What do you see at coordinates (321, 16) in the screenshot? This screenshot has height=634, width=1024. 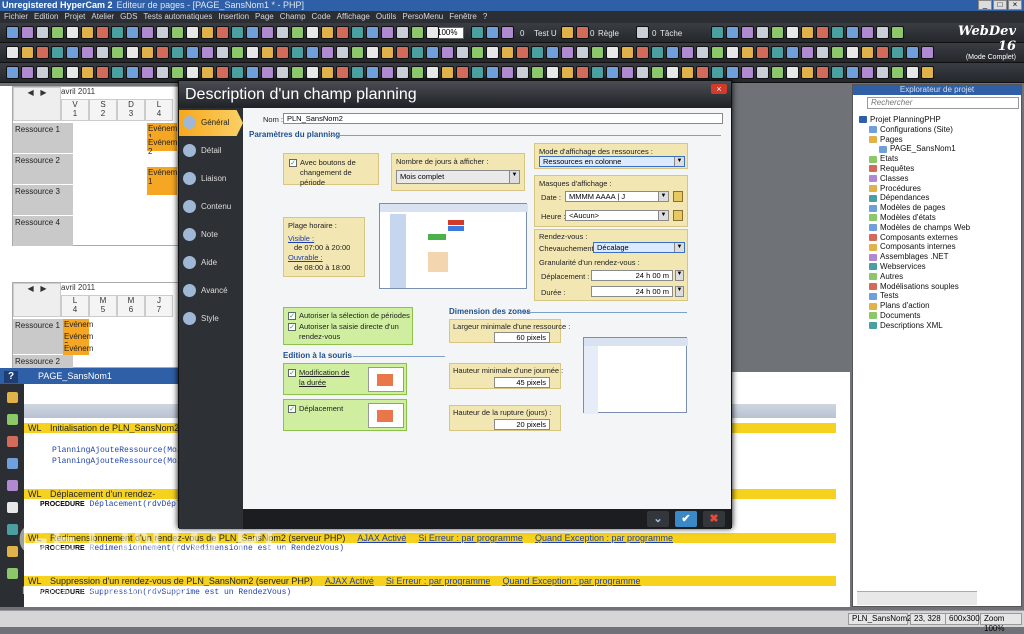 I see `menu-item: Code` at bounding box center [321, 16].